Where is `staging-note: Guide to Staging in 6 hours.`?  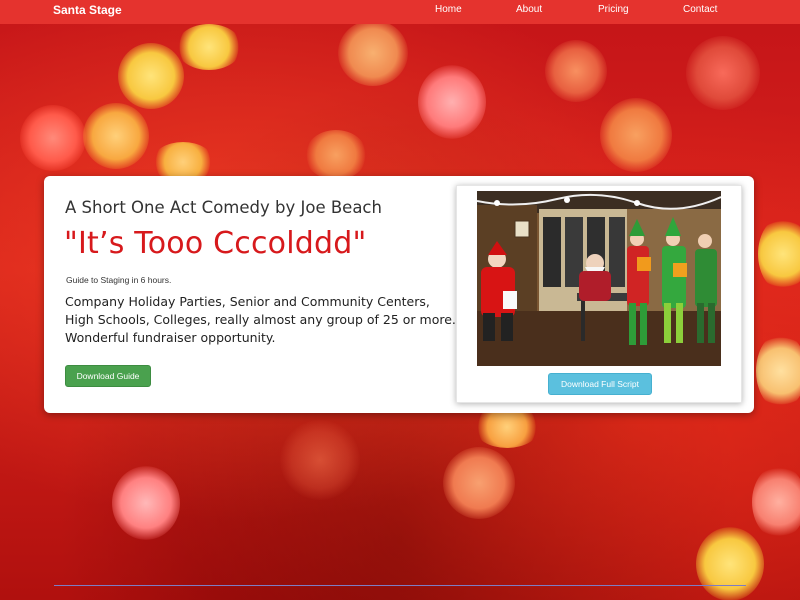
staging-note: Guide to Staging in 6 hours. is located at coordinates (119, 280).